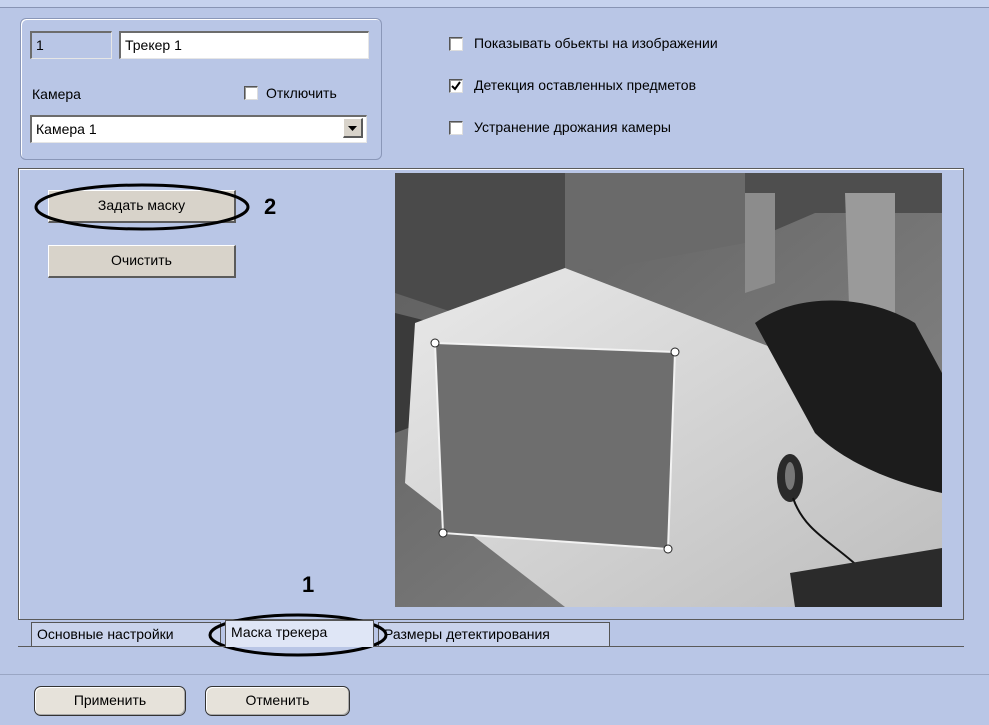 This screenshot has height=725, width=989. Describe the element at coordinates (572, 127) in the screenshot. I see `option-stabilization-label: Устранение дрожания камеры` at that location.